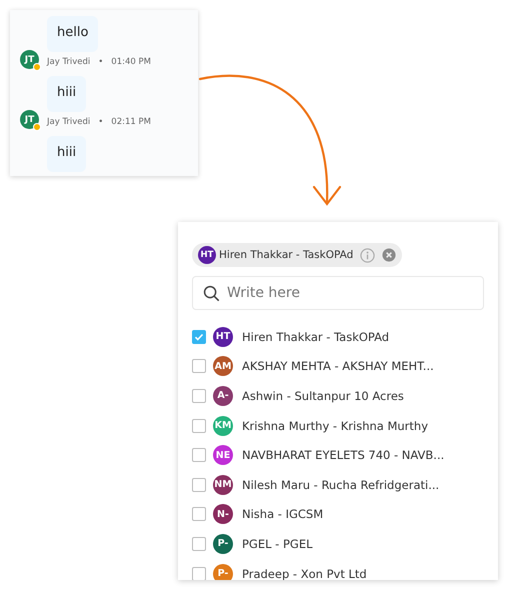 The width and height of the screenshot is (508, 590). Describe the element at coordinates (223, 366) in the screenshot. I see `avatar: AM` at that location.